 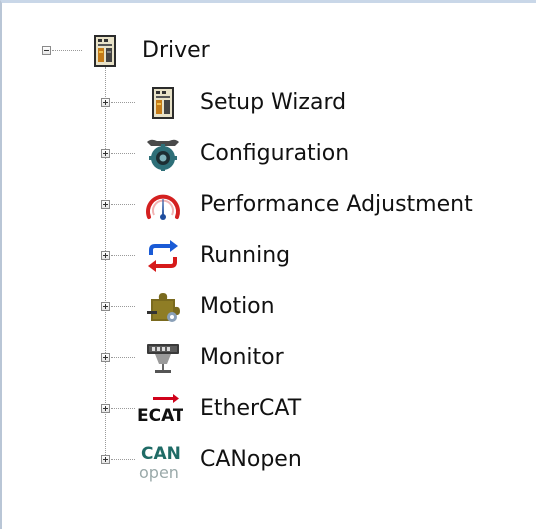 What do you see at coordinates (192, 307) in the screenshot?
I see `tree-node-motion: Motion` at bounding box center [192, 307].